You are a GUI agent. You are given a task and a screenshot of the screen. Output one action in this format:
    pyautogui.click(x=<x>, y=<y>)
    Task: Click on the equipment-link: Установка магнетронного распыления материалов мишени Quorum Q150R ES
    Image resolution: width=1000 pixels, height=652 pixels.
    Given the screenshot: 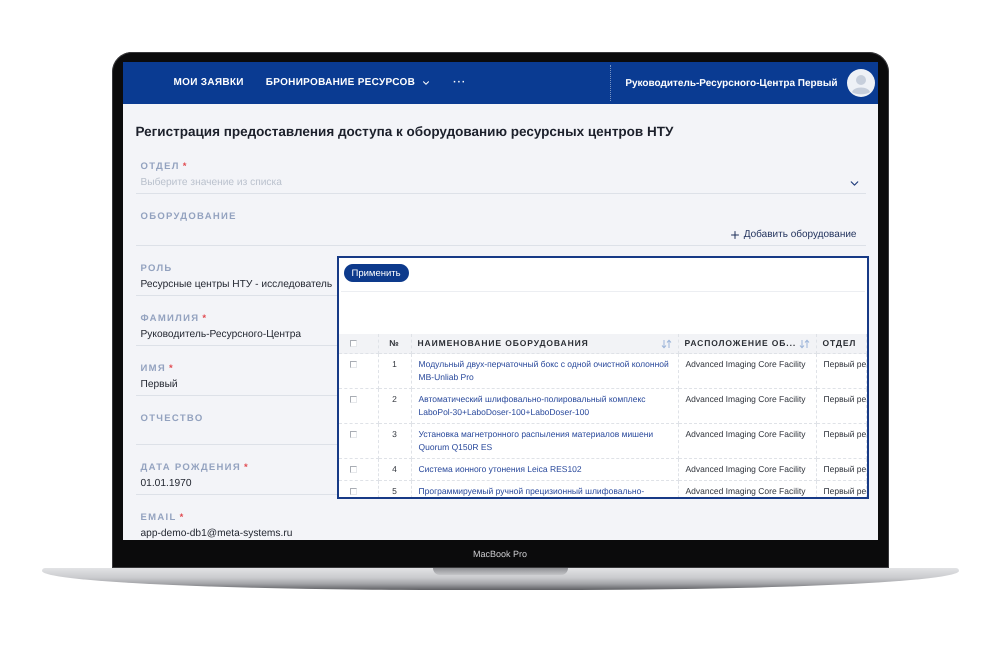 What is the action you would take?
    pyautogui.click(x=544, y=441)
    